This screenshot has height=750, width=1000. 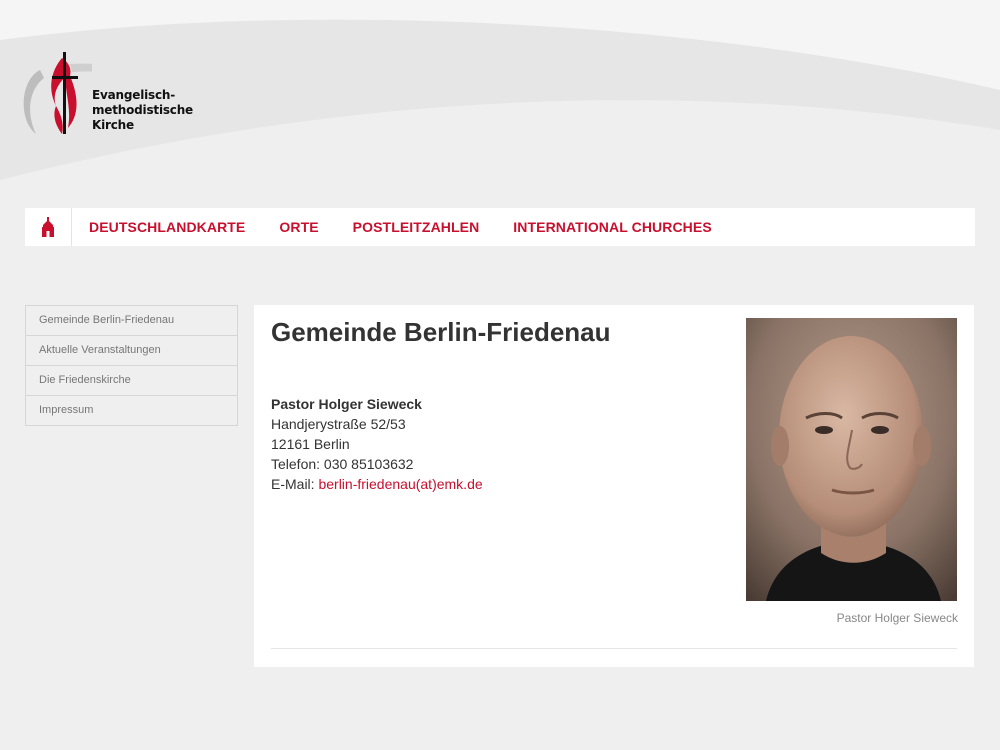 What do you see at coordinates (400, 484) in the screenshot?
I see `email-link: berlin-friedenau(at)emk.de` at bounding box center [400, 484].